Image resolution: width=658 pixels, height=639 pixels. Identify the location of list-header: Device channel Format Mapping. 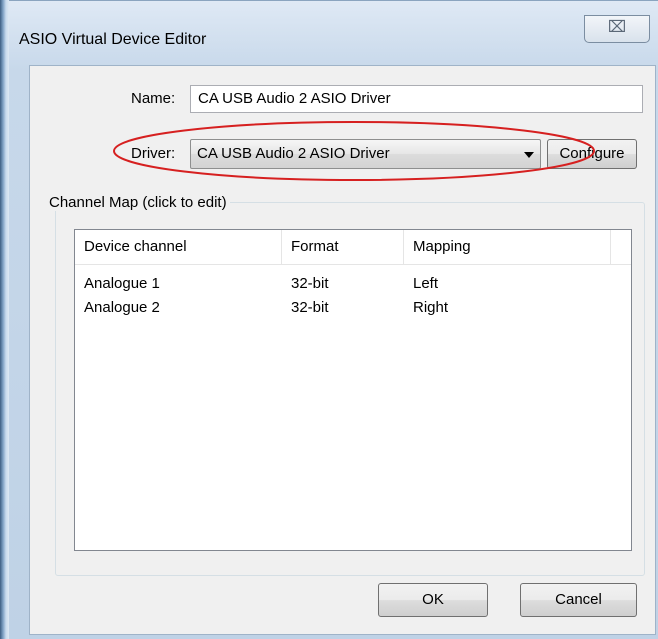
(353, 247).